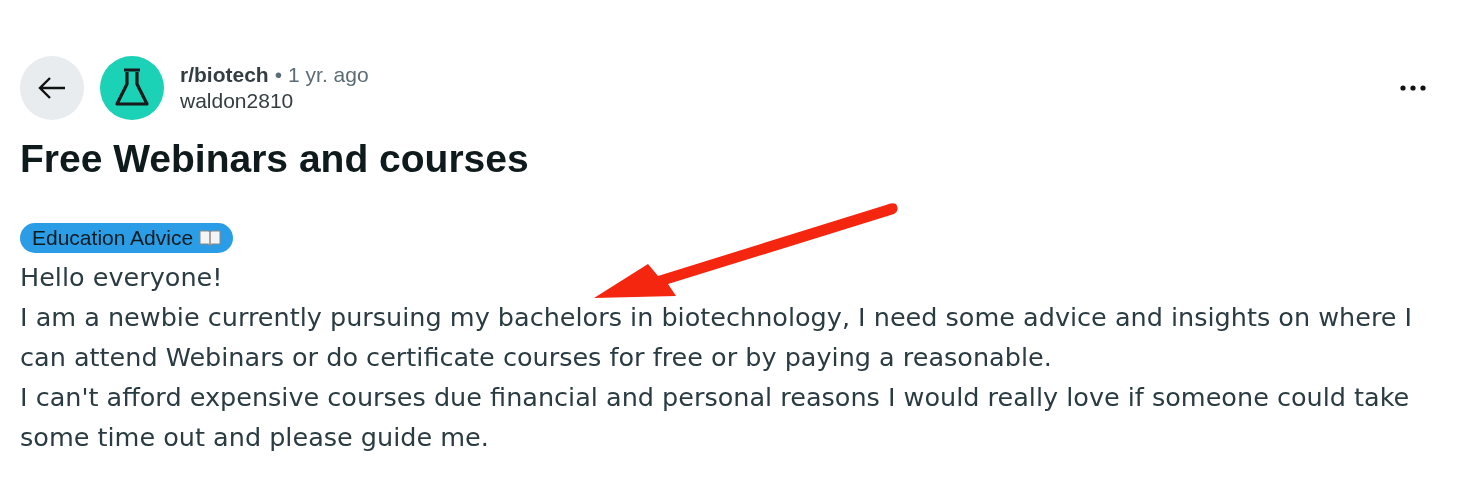 This screenshot has height=490, width=1464. Describe the element at coordinates (715, 417) in the screenshot. I see `post-text: I can't afford expensive courses due financial and personal reasons I would really love if someone could take some time out and please guide me.` at that location.